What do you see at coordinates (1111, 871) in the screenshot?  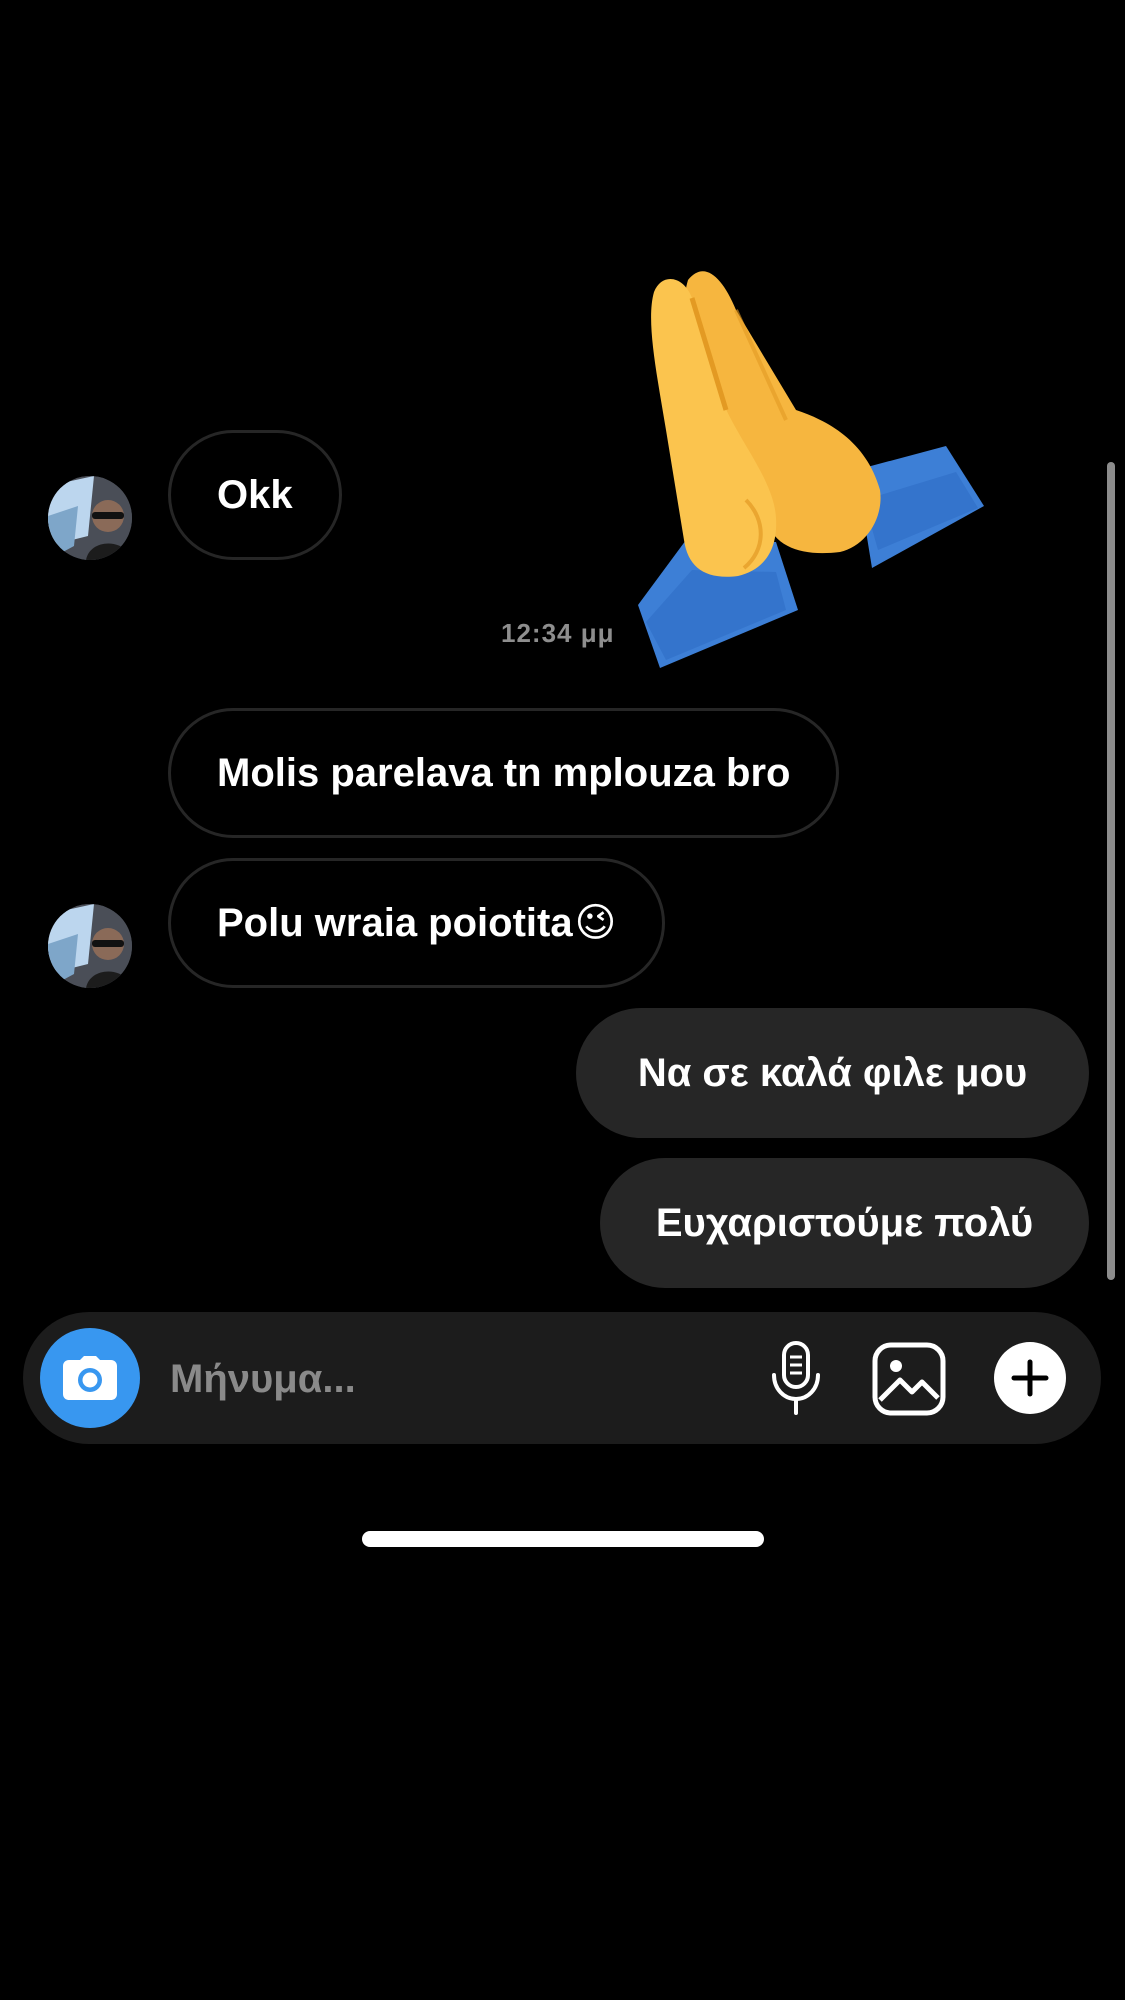 I see `scrollbar` at bounding box center [1111, 871].